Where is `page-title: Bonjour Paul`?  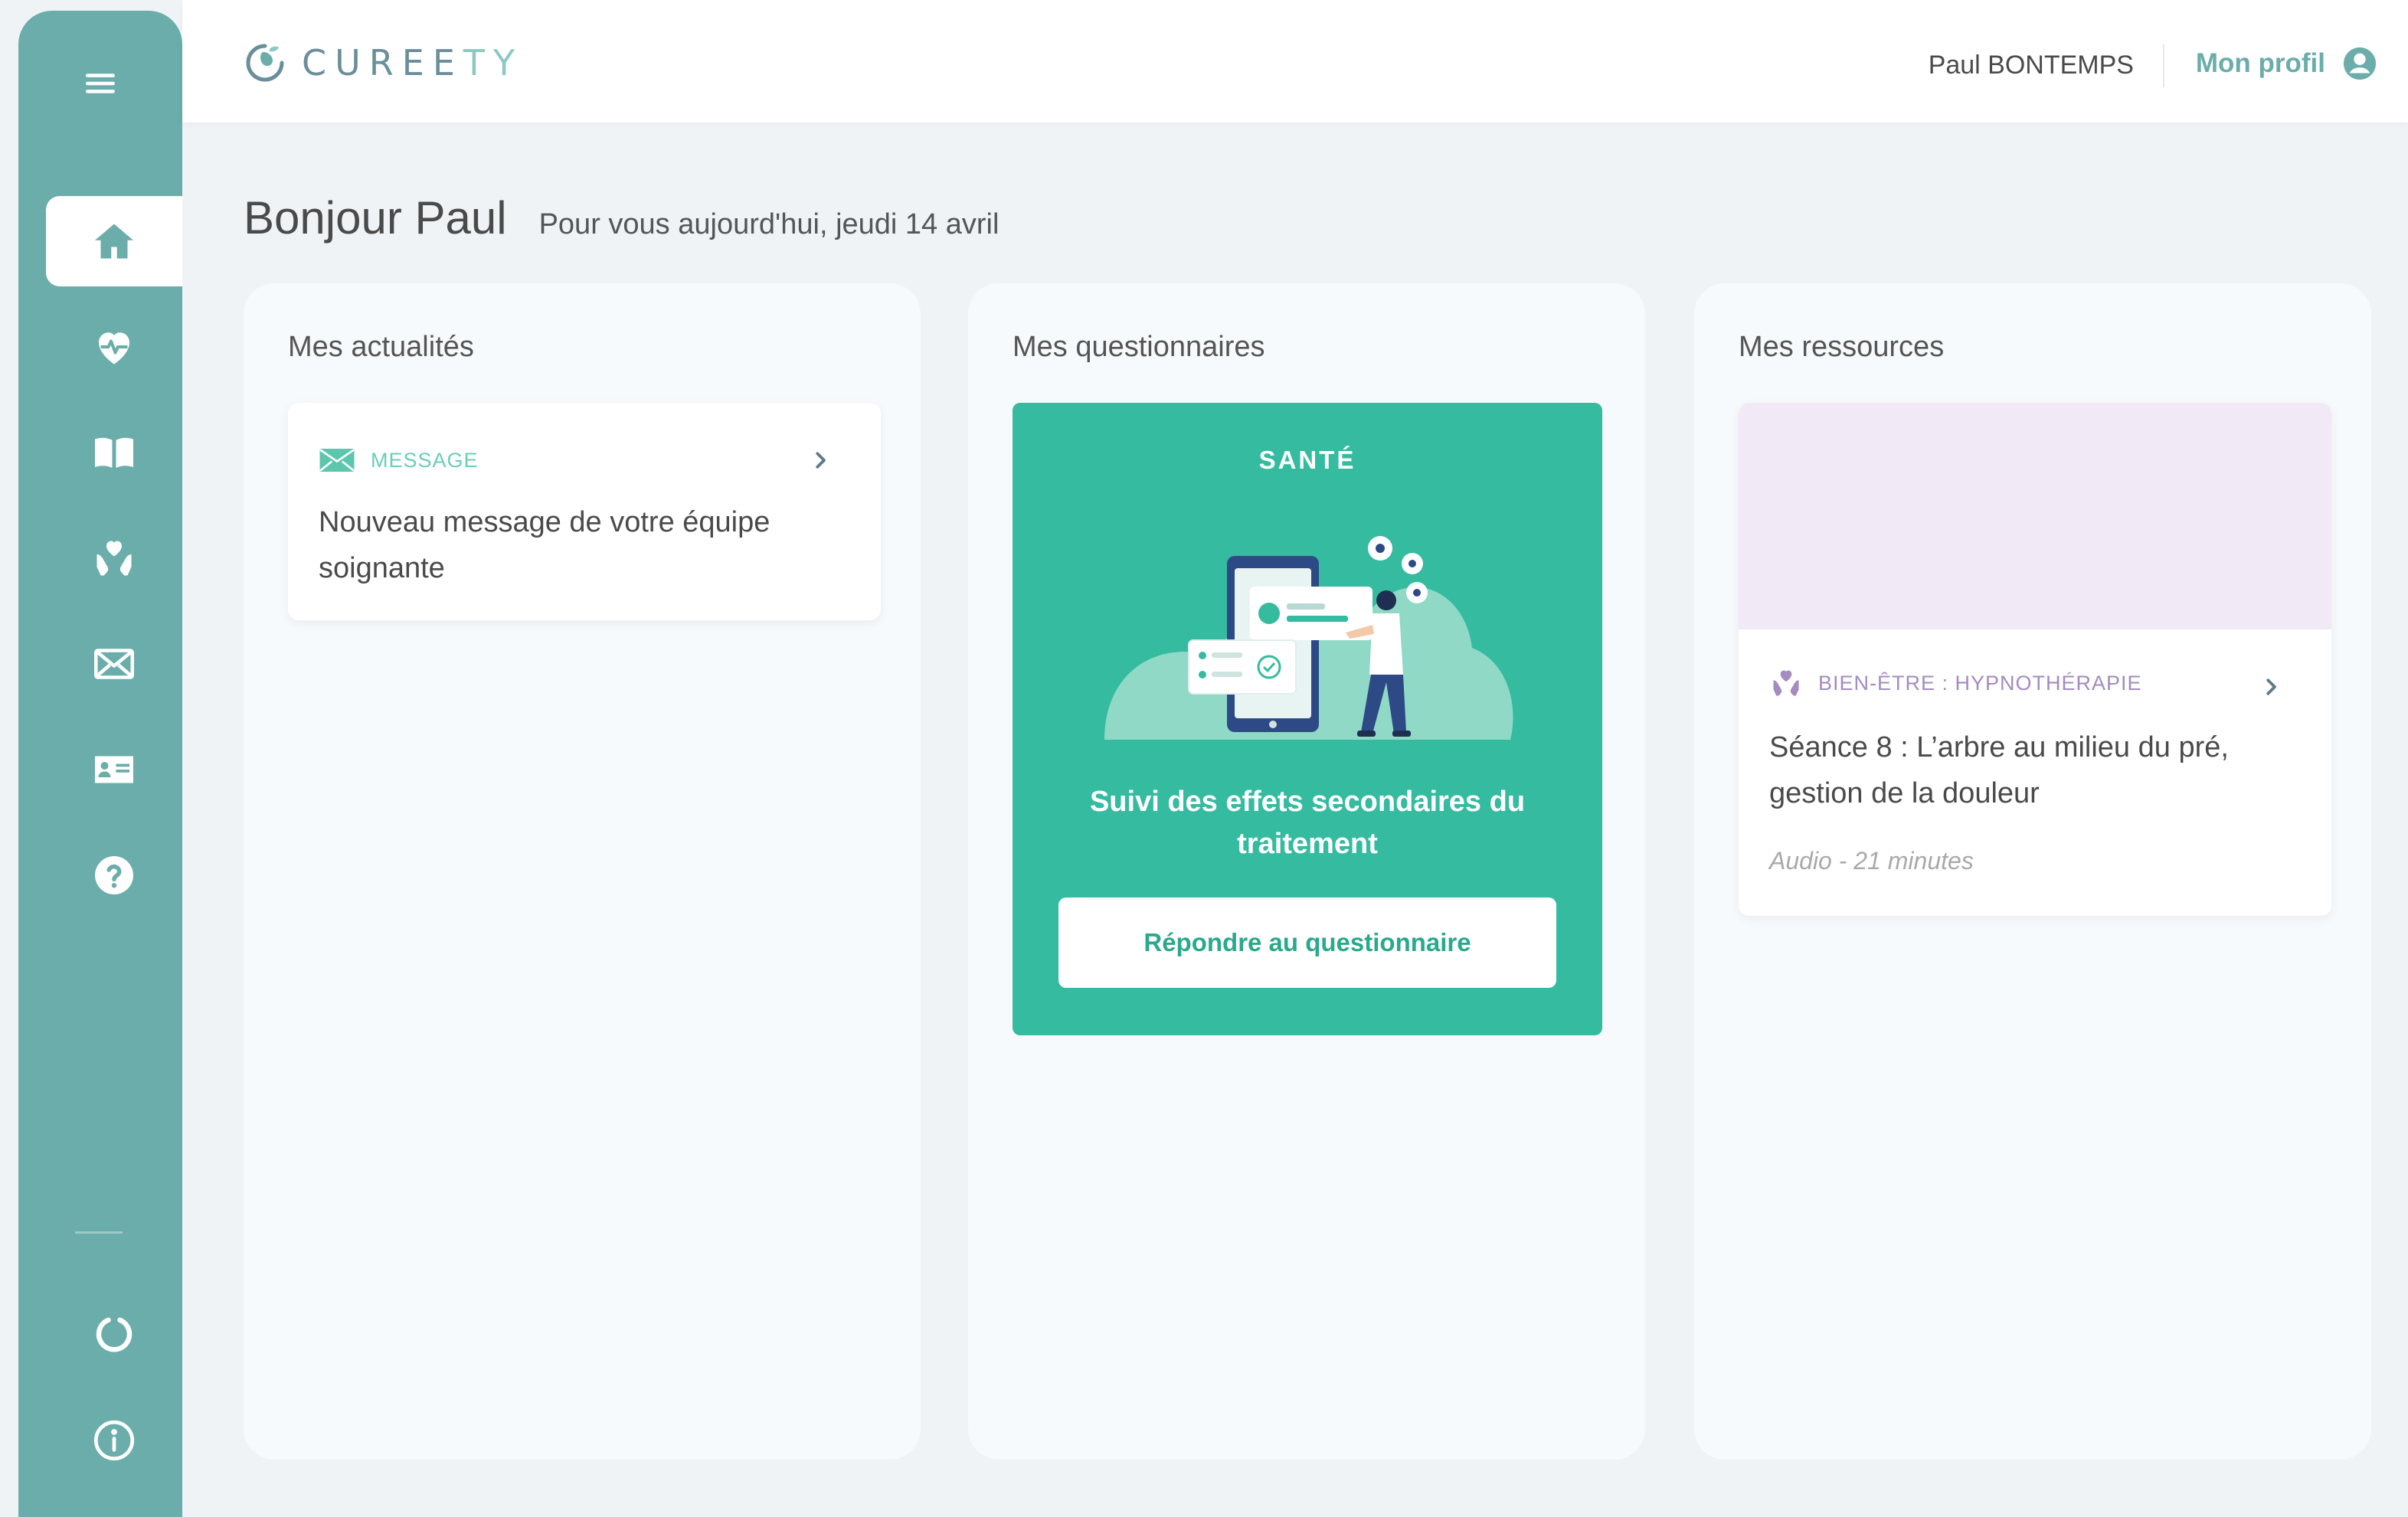 page-title: Bonjour Paul is located at coordinates (375, 218).